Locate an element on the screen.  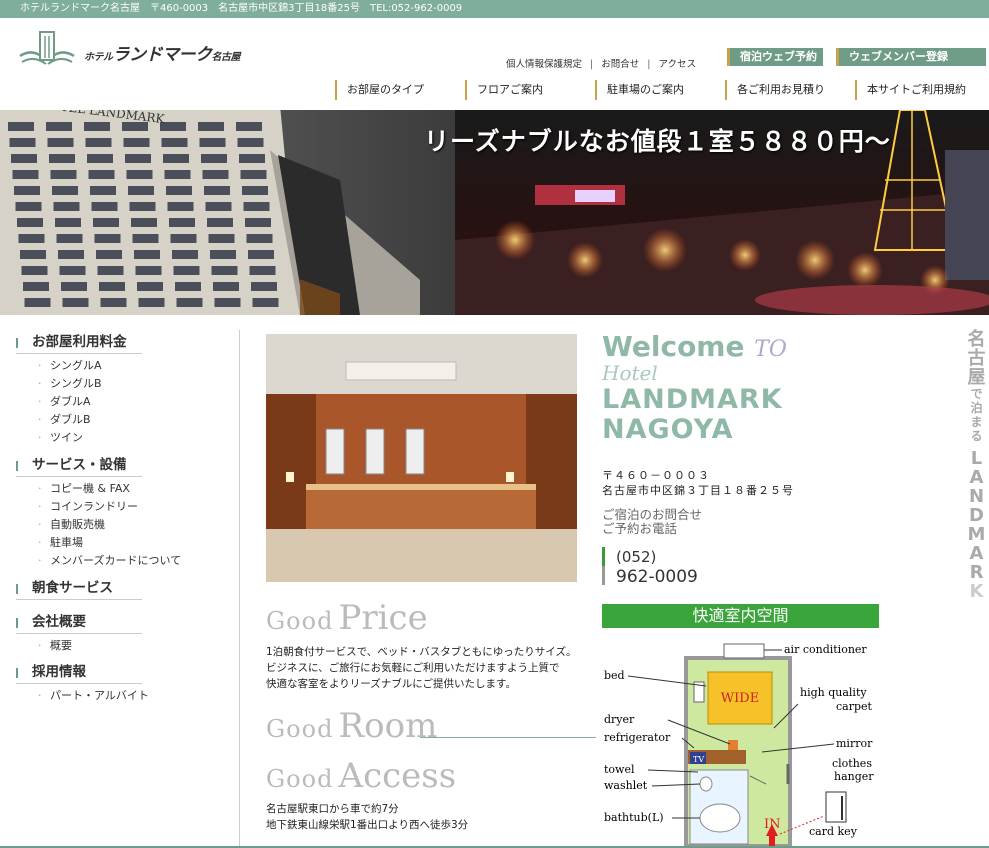
access-desc-line: 名古屋駅東口から車で約7分 is located at coordinates (332, 809).